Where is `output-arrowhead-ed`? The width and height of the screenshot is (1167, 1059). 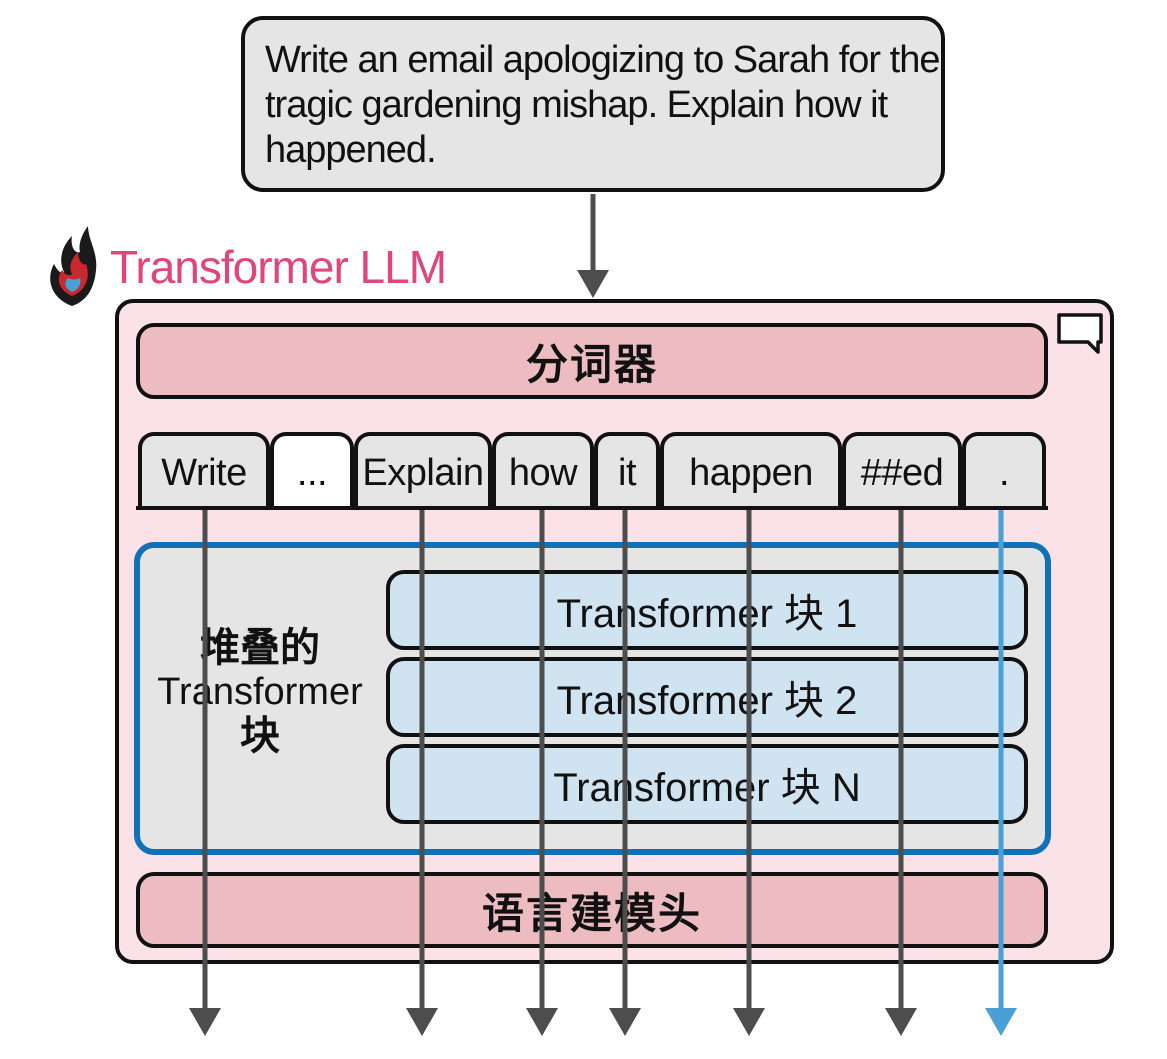
output-arrowhead-ed is located at coordinates (901, 1022).